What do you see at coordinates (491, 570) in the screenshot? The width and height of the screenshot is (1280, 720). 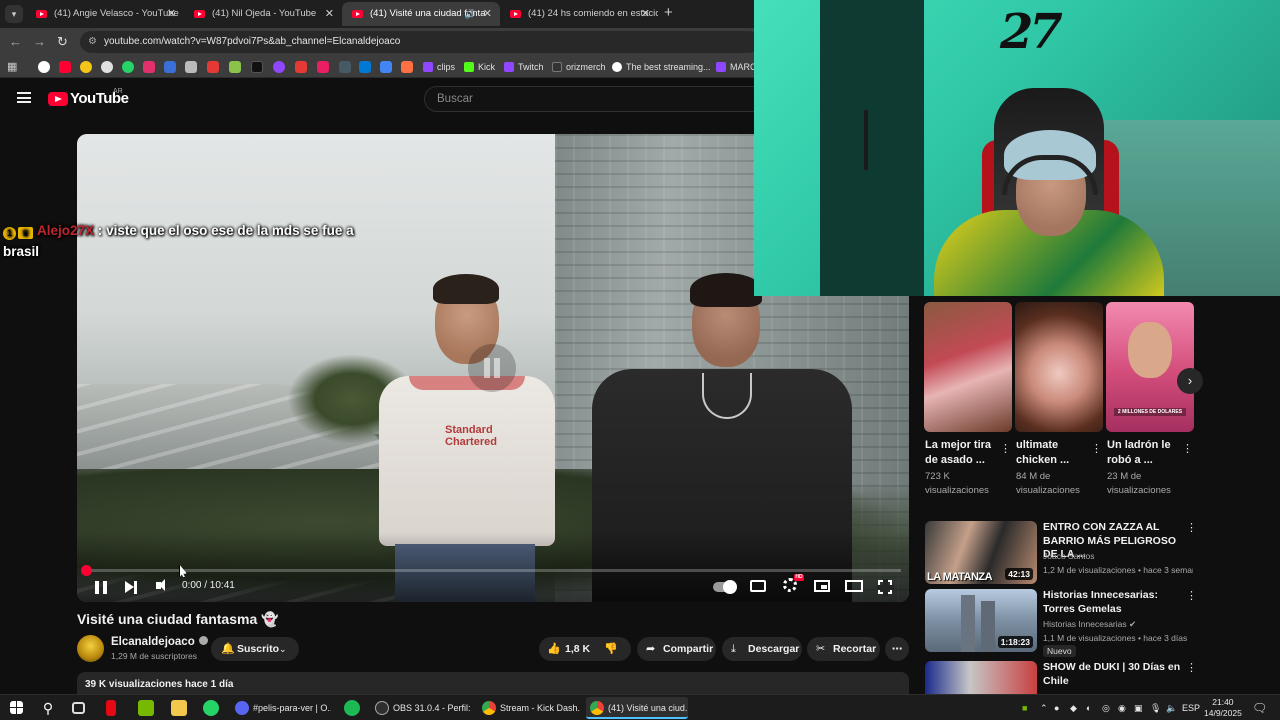 I see `progress-bar` at bounding box center [491, 570].